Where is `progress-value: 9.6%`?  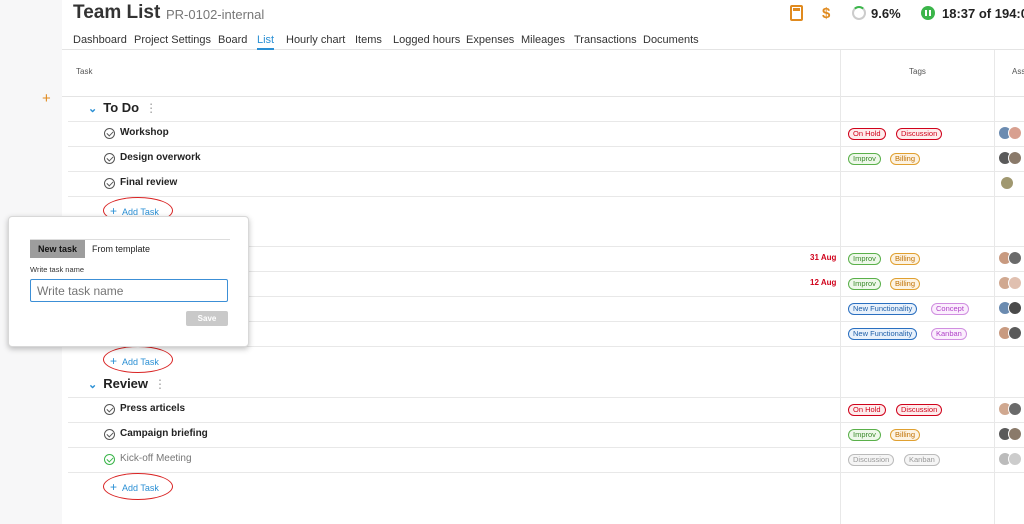 progress-value: 9.6% is located at coordinates (886, 13).